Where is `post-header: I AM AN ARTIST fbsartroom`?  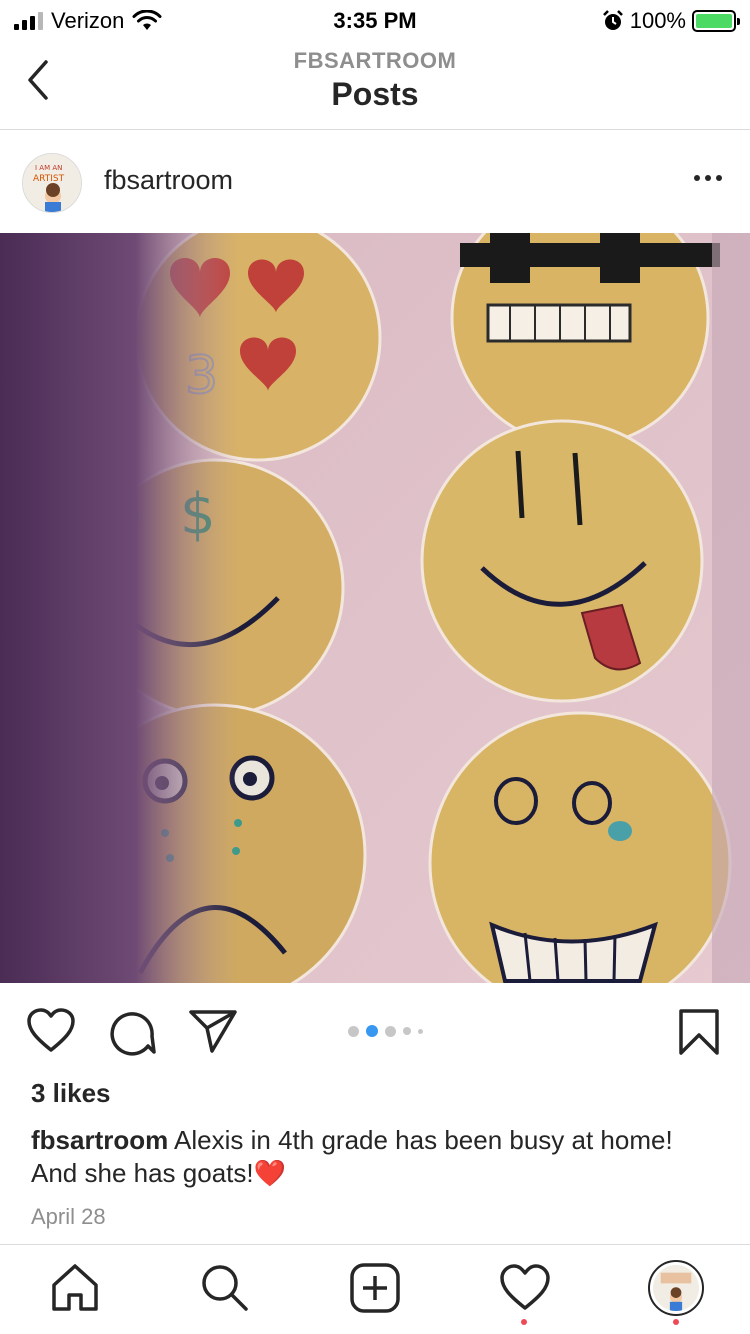 post-header: I AM AN ARTIST fbsartroom is located at coordinates (375, 181).